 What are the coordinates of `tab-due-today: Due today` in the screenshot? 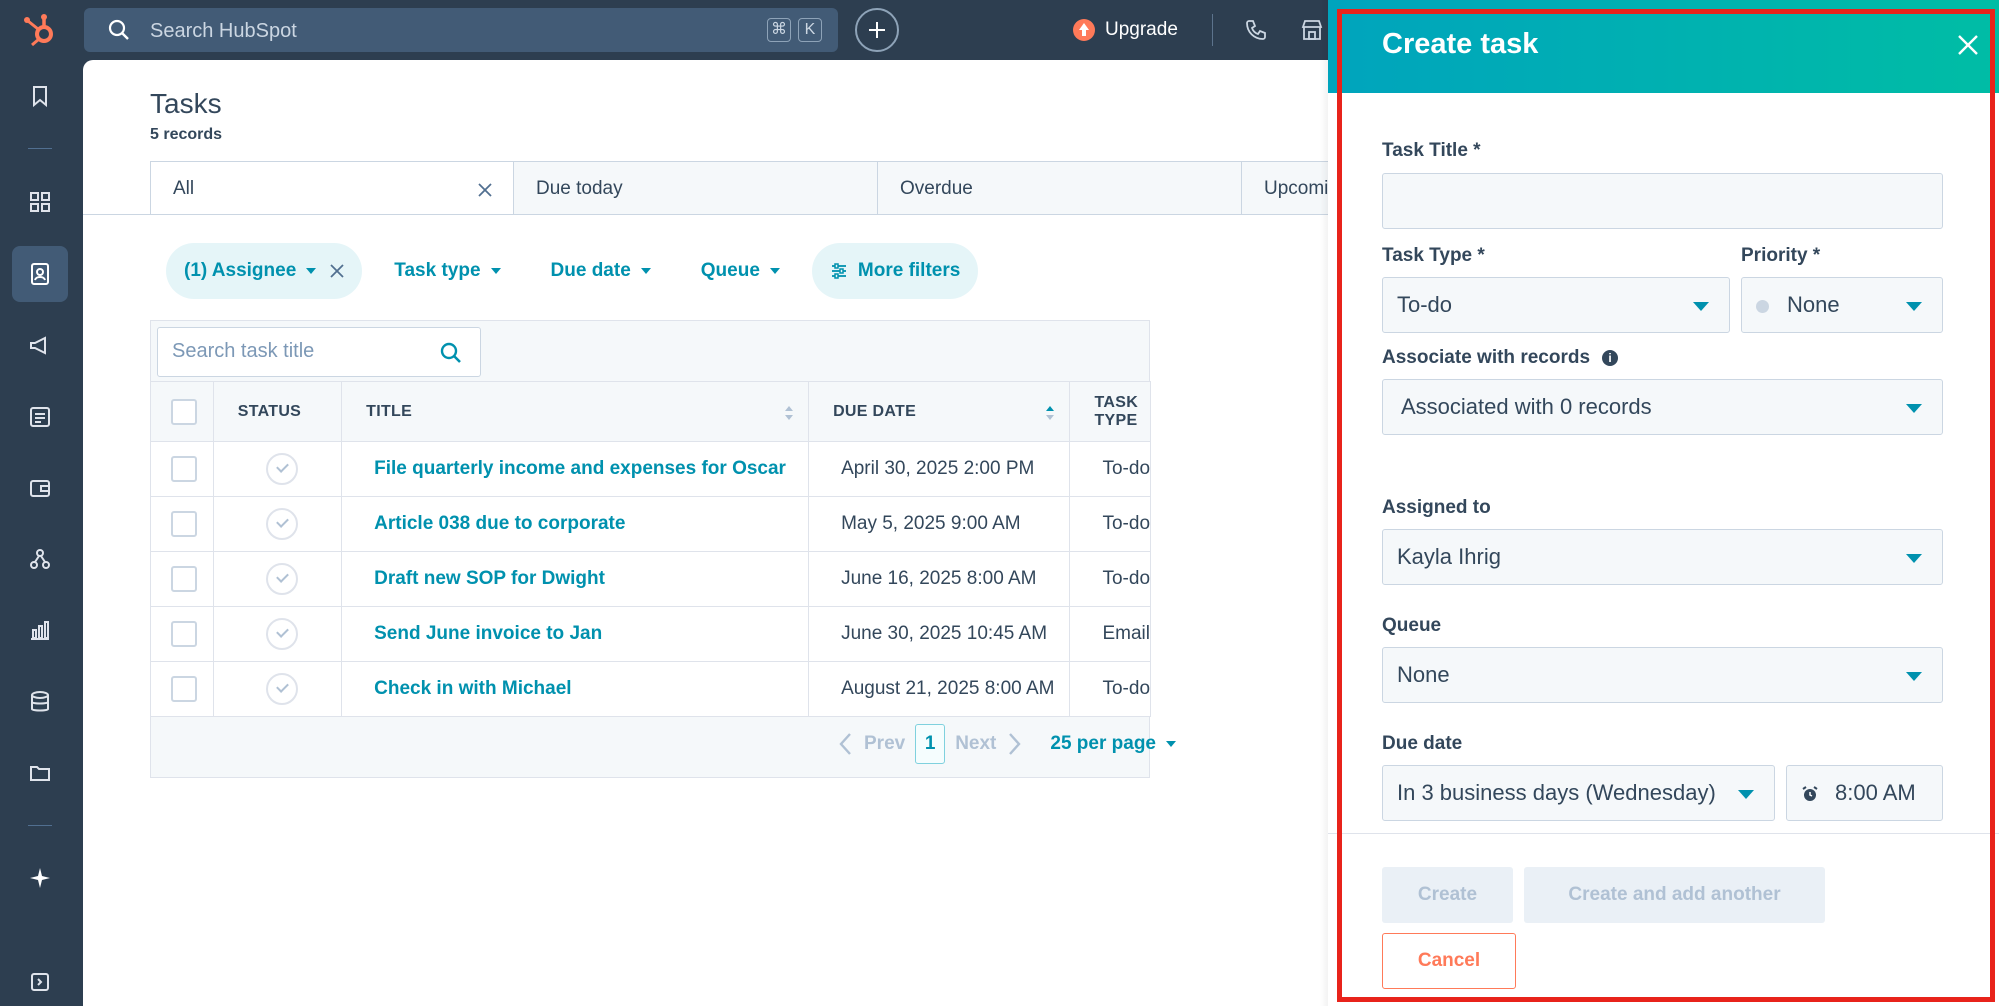 It's located at (696, 188).